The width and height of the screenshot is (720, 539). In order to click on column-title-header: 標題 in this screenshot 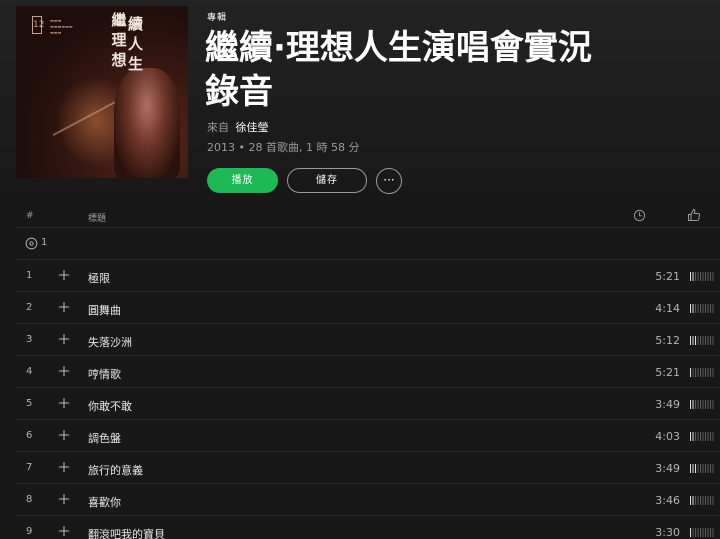, I will do `click(97, 219)`.